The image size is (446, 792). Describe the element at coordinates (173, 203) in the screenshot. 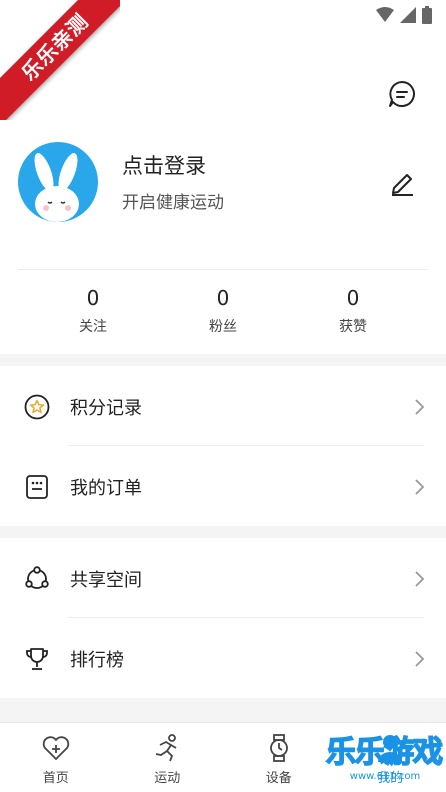

I see `login-subtitle: 开启健康运动` at that location.